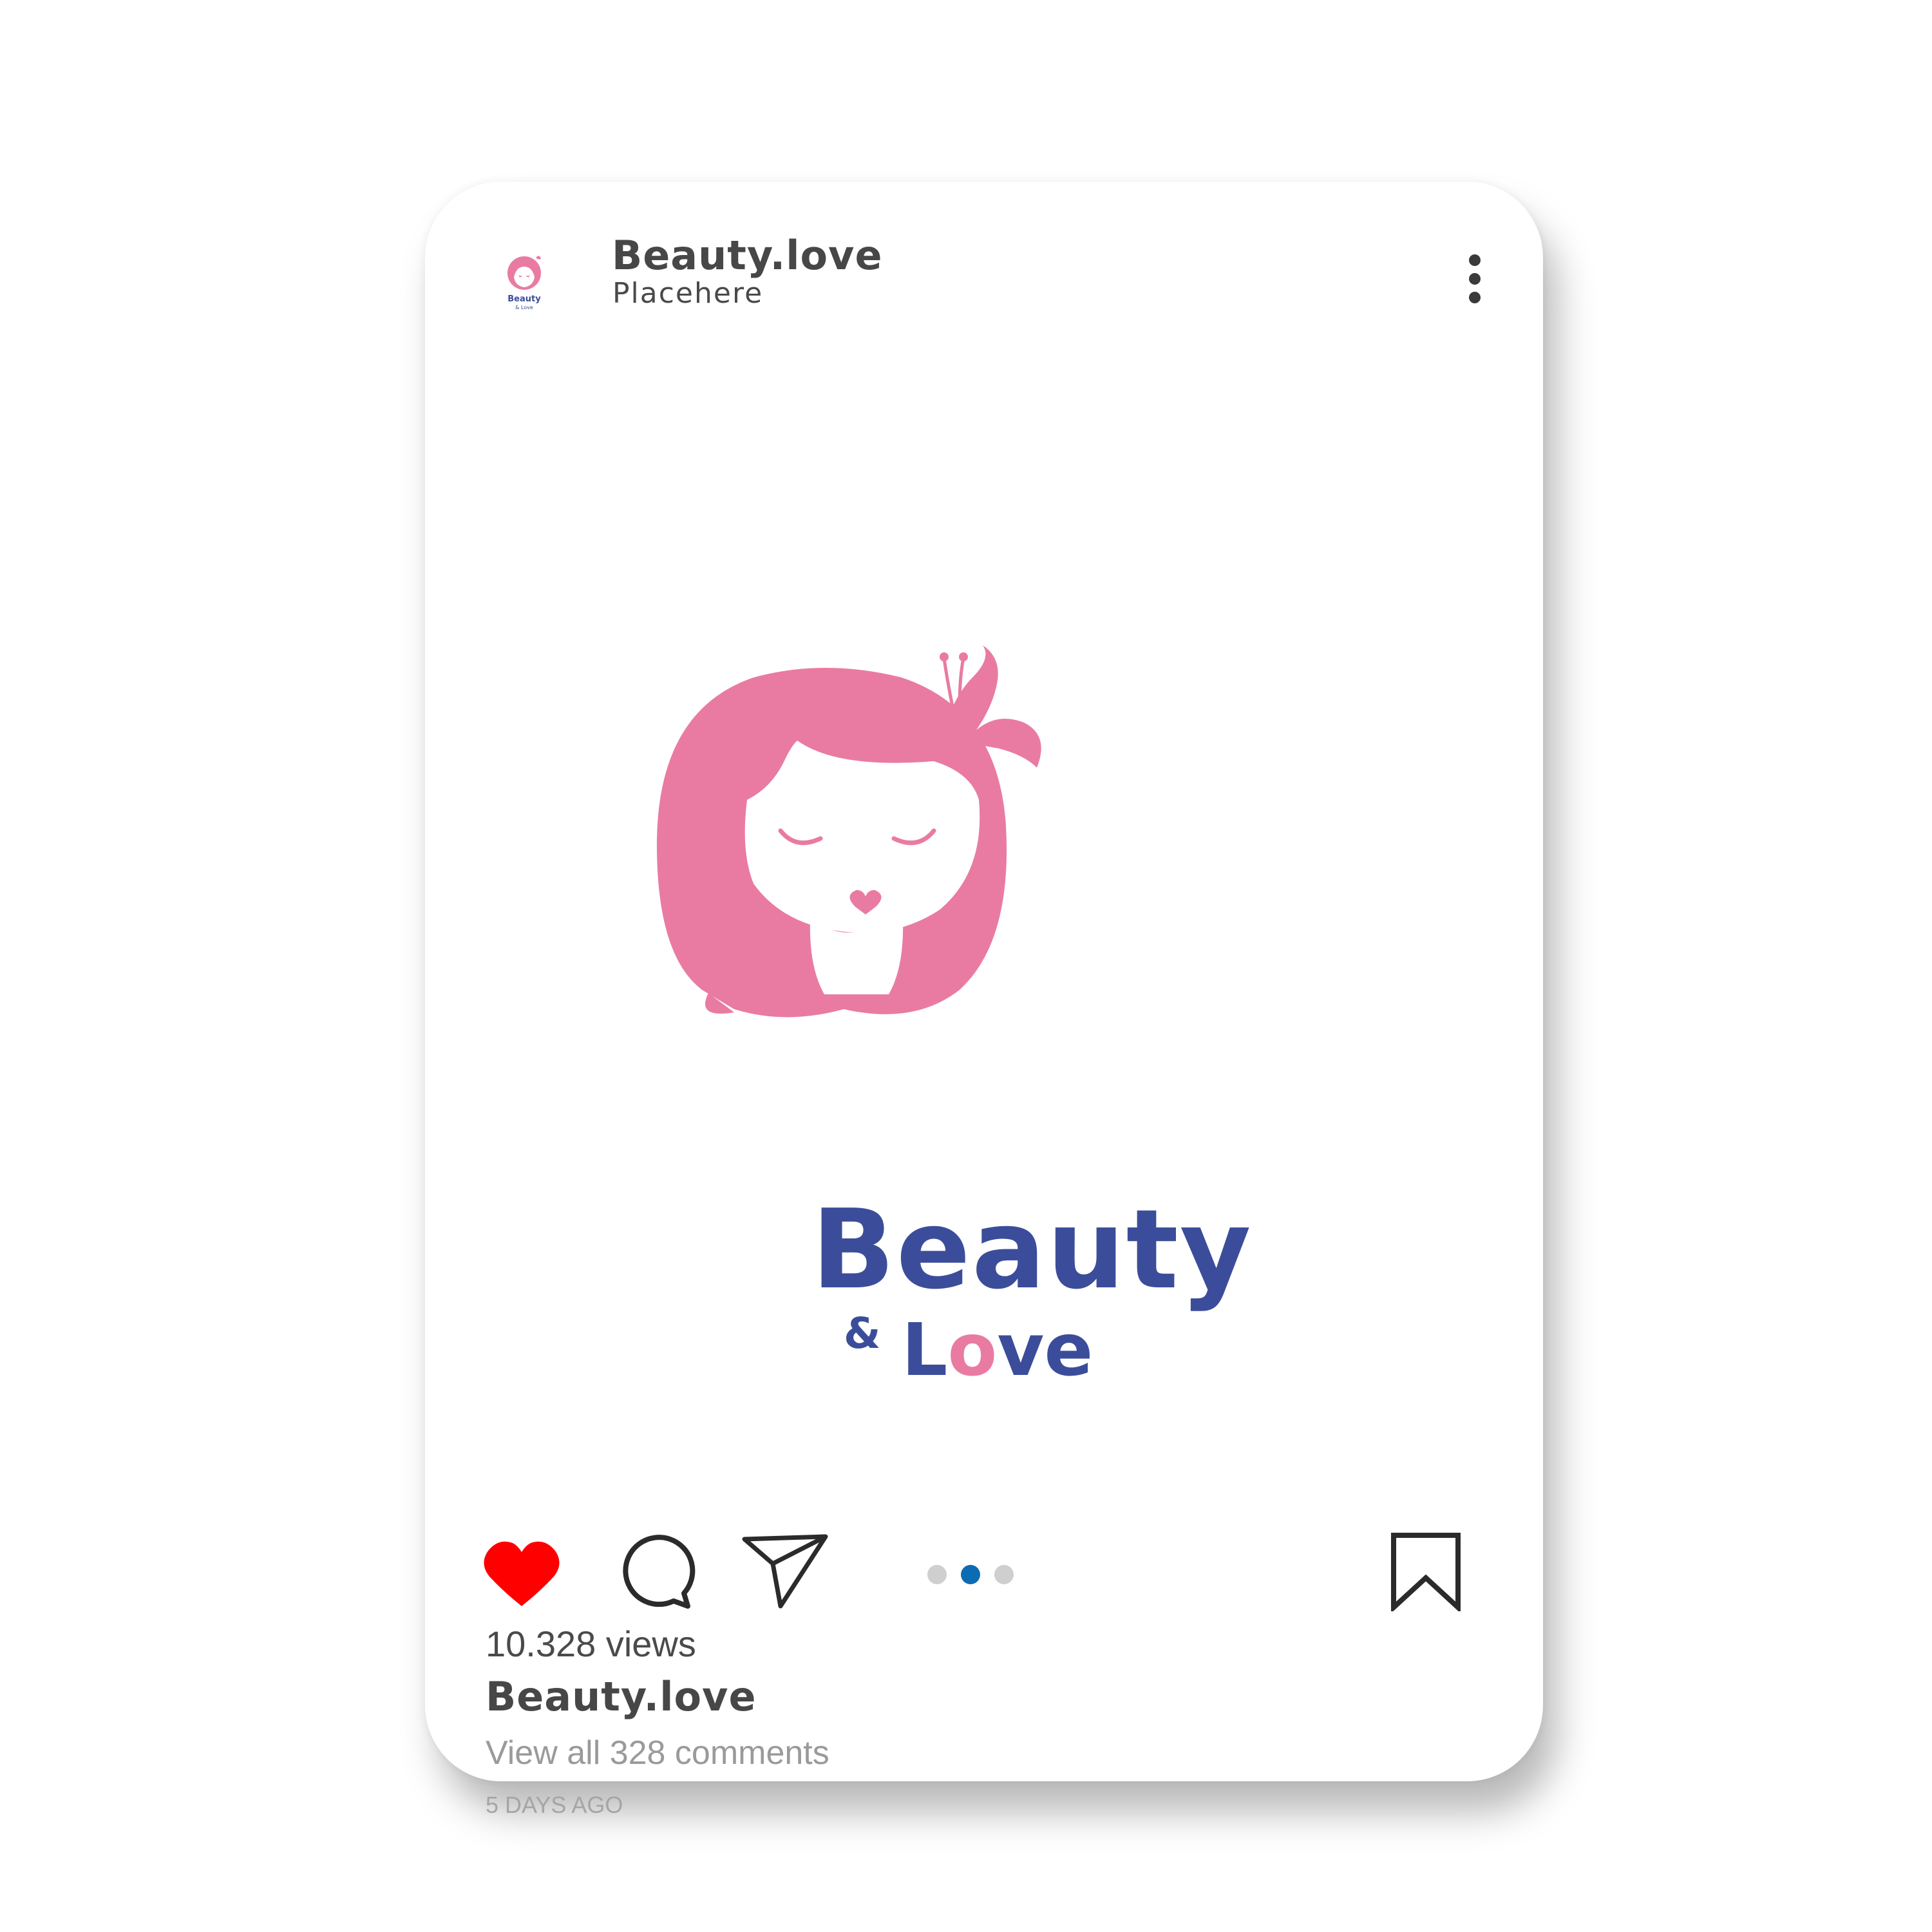 The width and height of the screenshot is (1932, 1932). I want to click on share-button, so click(786, 1570).